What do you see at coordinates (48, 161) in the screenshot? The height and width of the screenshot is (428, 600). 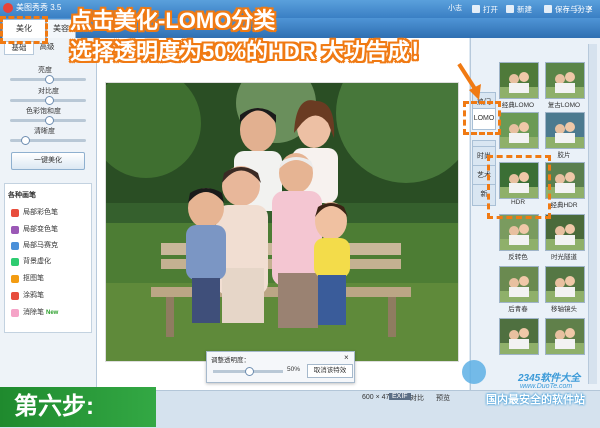 I see `one-click-beautify-button: 一键美化` at bounding box center [48, 161].